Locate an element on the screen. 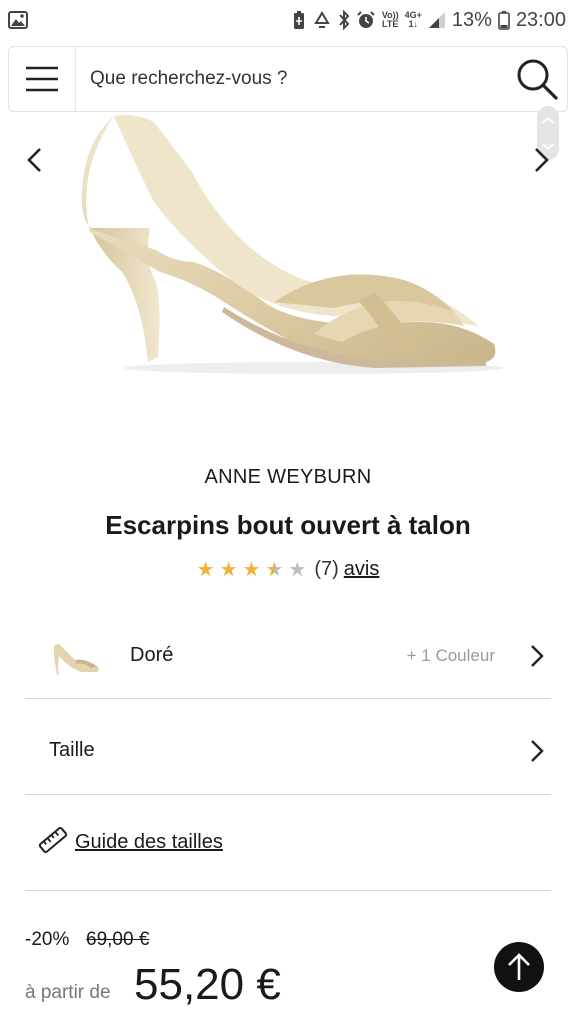 The width and height of the screenshot is (576, 1024). star-half-icon: ★ is located at coordinates (274, 569).